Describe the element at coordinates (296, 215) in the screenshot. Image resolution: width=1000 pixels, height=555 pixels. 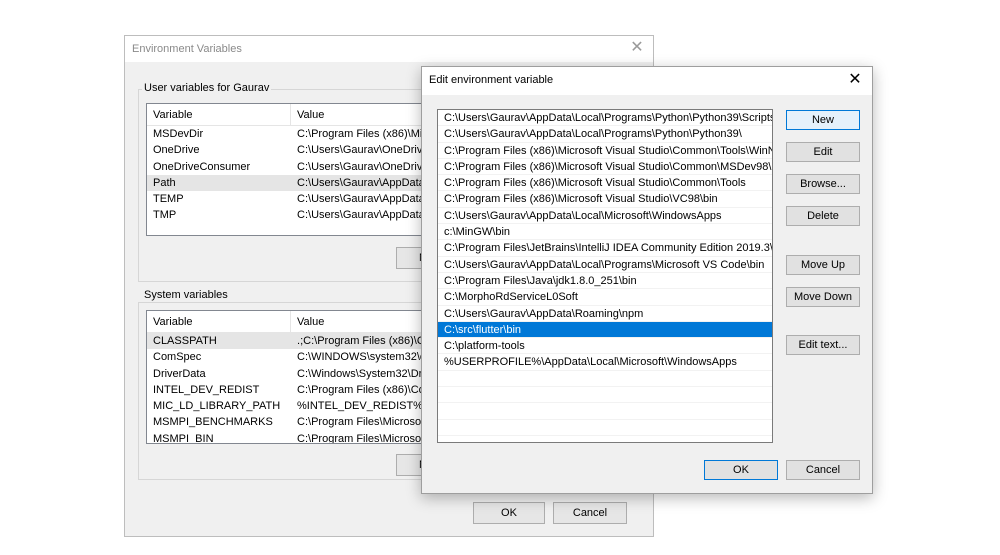
I see `table-row: TMP C:\Users\Gaurav\AppData\L` at that location.